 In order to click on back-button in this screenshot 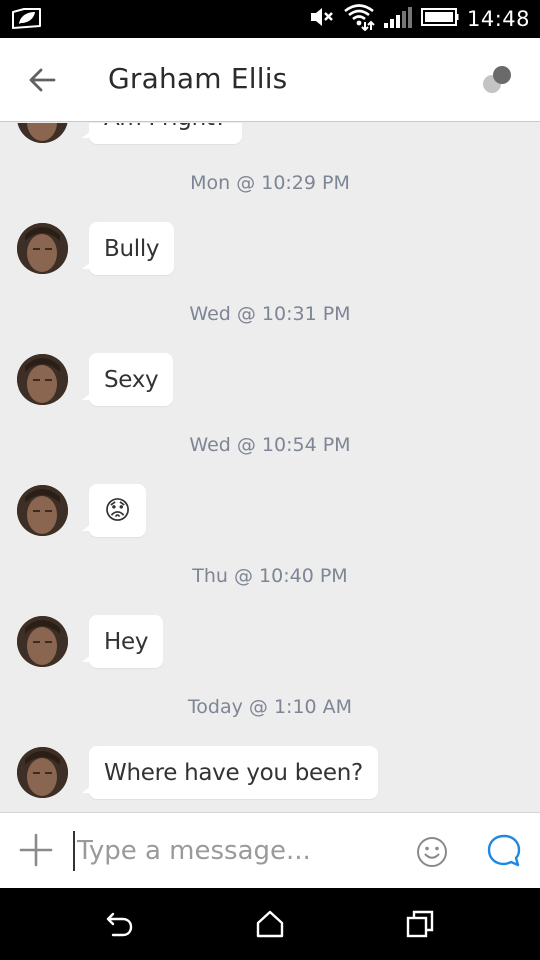, I will do `click(42, 80)`.